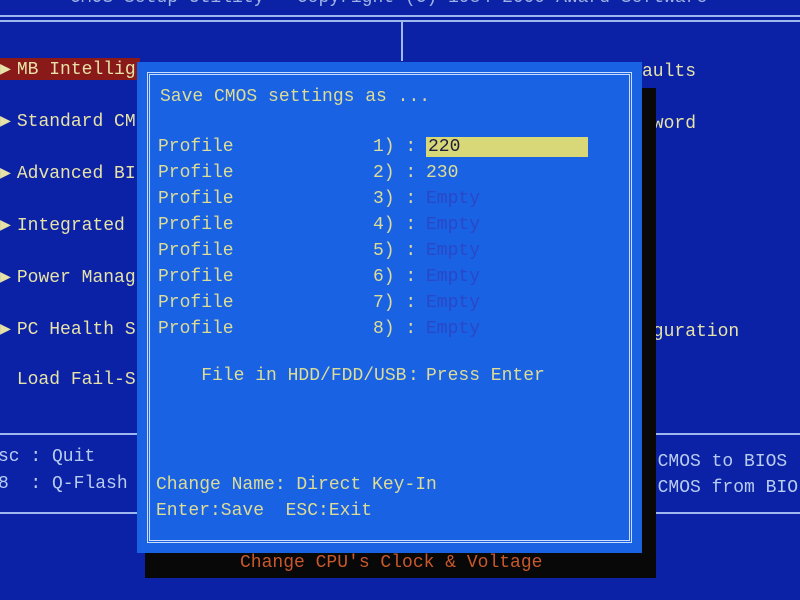 Image resolution: width=800 pixels, height=600 pixels. Describe the element at coordinates (507, 147) in the screenshot. I see `profile-value: 220` at that location.